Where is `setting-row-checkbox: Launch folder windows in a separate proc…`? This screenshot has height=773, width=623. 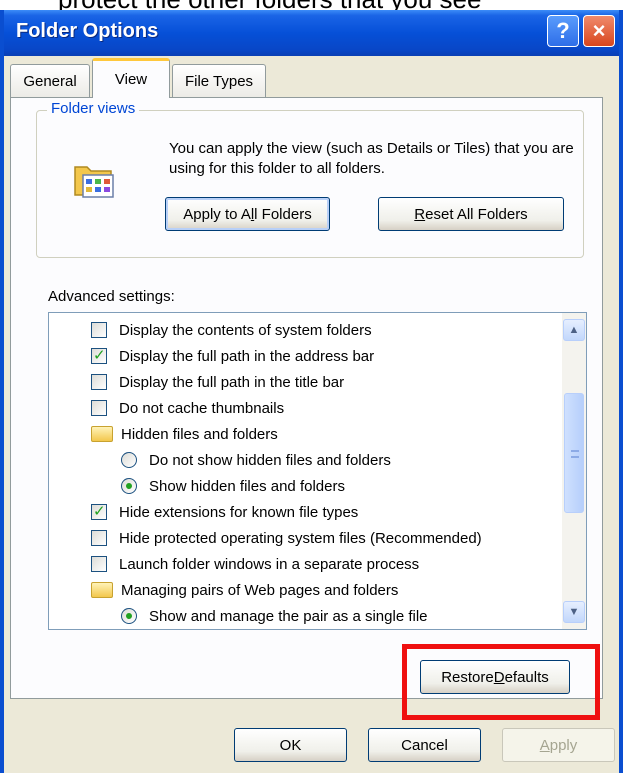
setting-row-checkbox: Launch folder windows in a separate proc… is located at coordinates (338, 564).